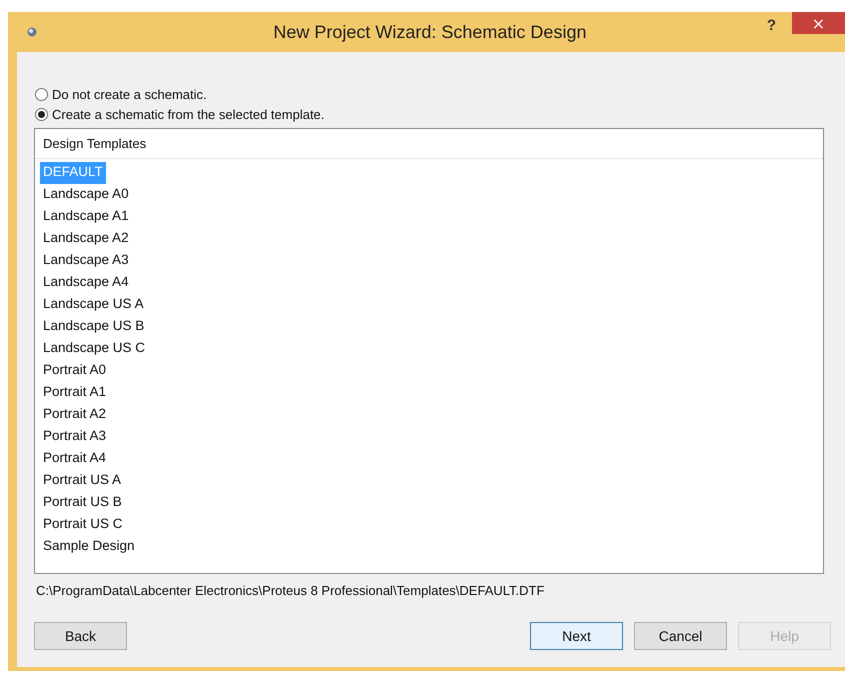 The width and height of the screenshot is (845, 675). What do you see at coordinates (93, 305) in the screenshot?
I see `list-item: Landscape US A` at bounding box center [93, 305].